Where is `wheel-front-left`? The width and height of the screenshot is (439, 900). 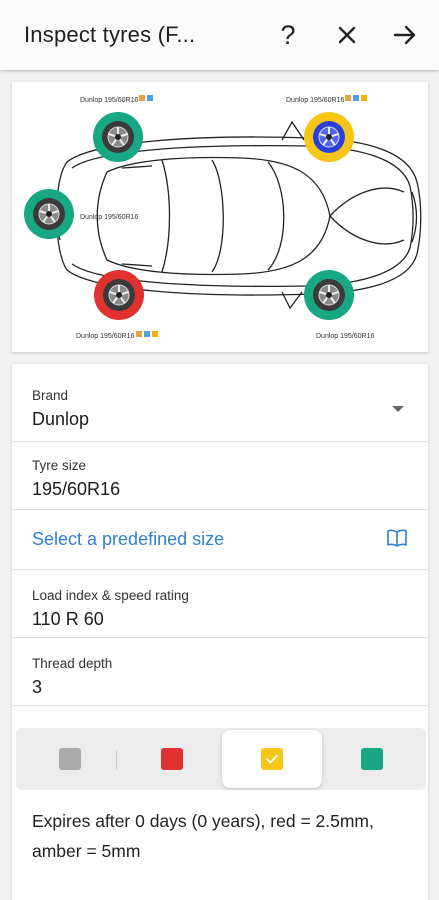 wheel-front-left is located at coordinates (119, 295).